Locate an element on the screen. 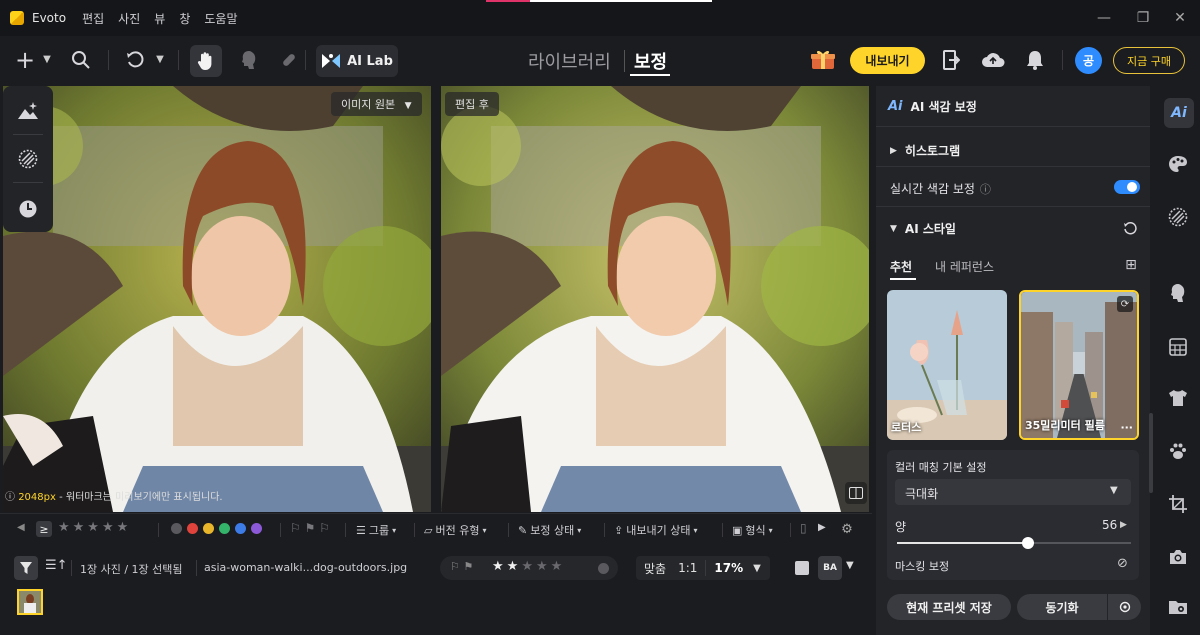  gift-icon is located at coordinates (823, 60).